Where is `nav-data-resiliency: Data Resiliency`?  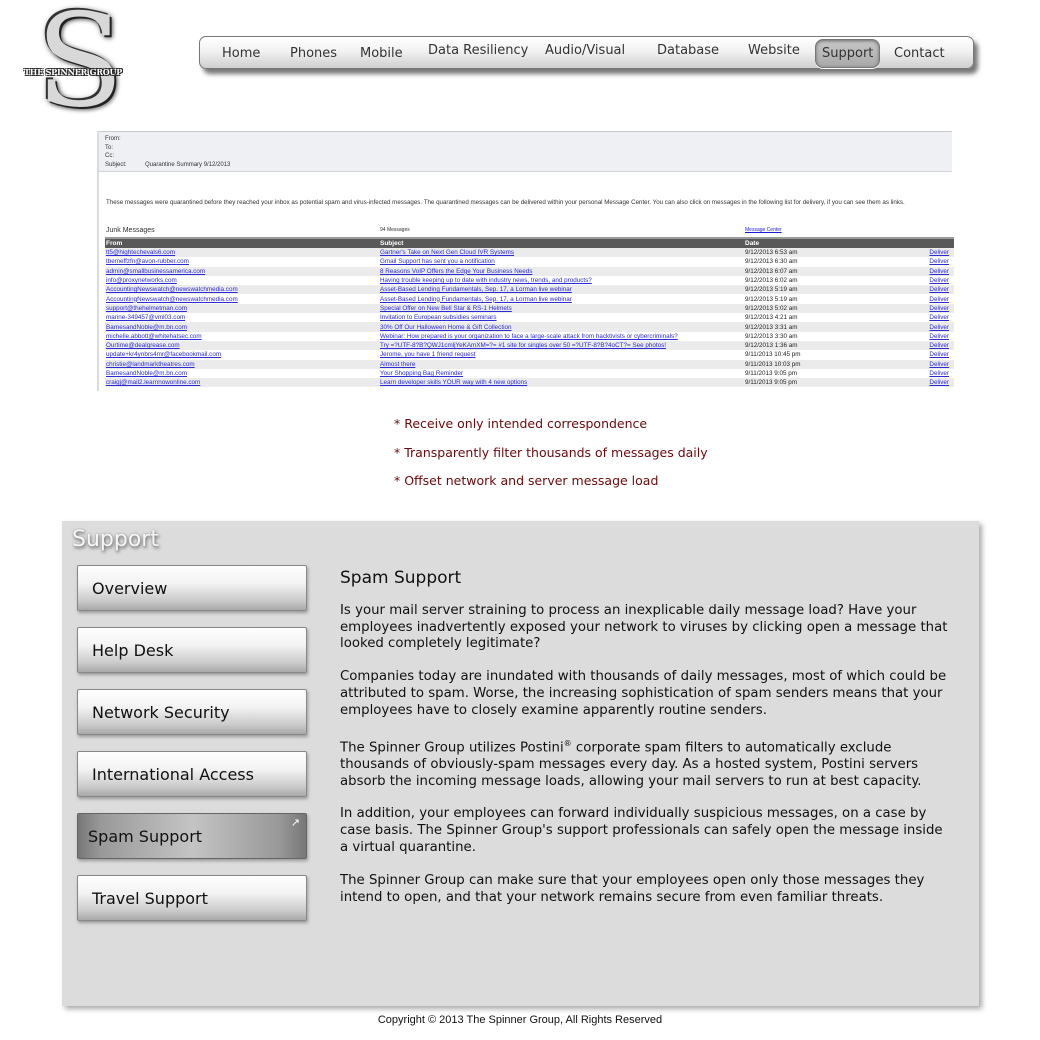 nav-data-resiliency: Data Resiliency is located at coordinates (478, 51).